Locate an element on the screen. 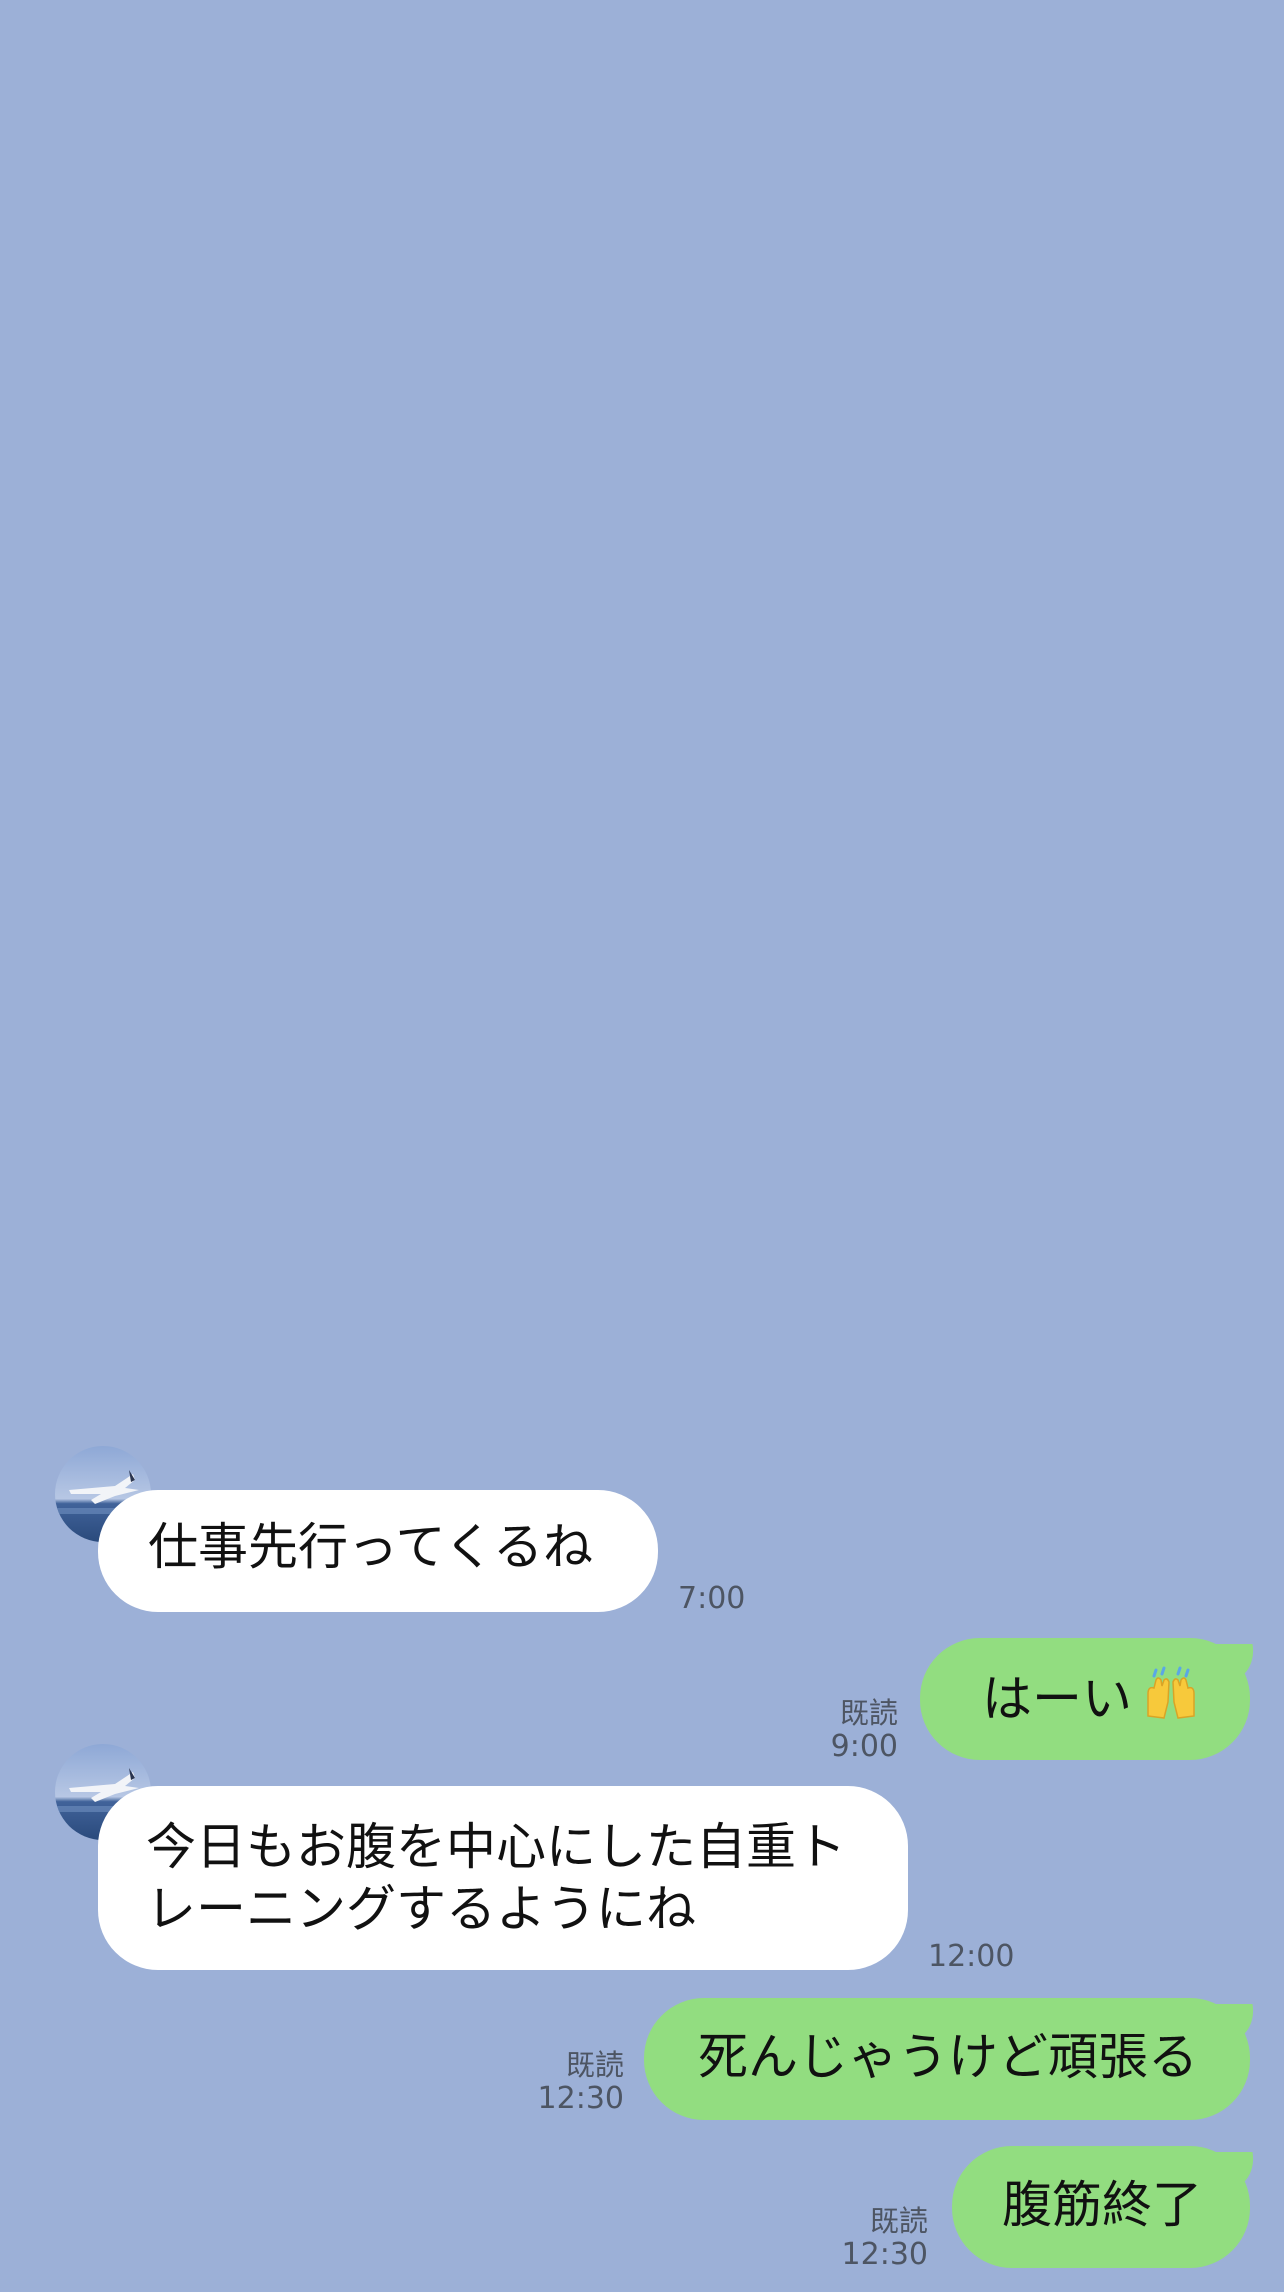 The image size is (1284, 2292). outgoing-message-bubble: はーい is located at coordinates (1085, 1699).